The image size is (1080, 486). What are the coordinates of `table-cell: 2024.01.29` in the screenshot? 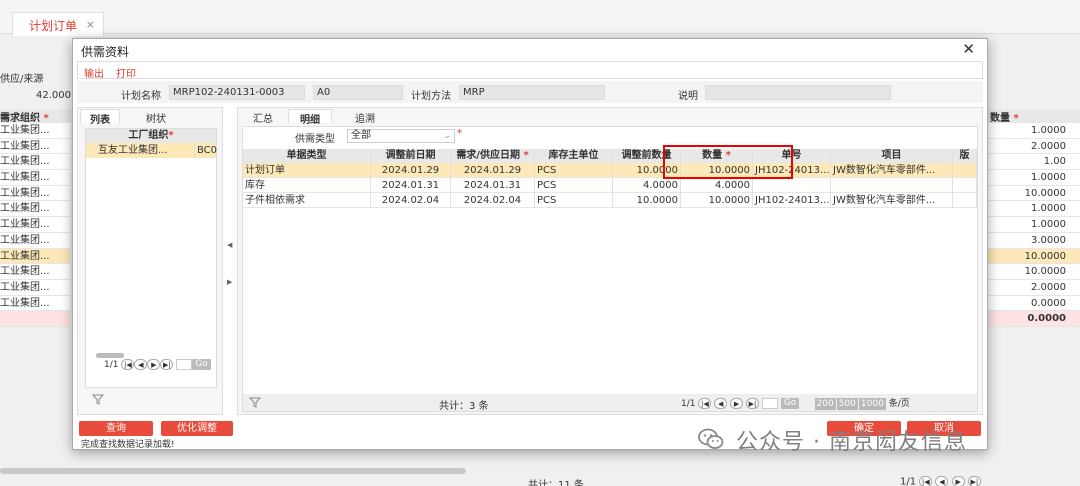 It's located at (411, 170).